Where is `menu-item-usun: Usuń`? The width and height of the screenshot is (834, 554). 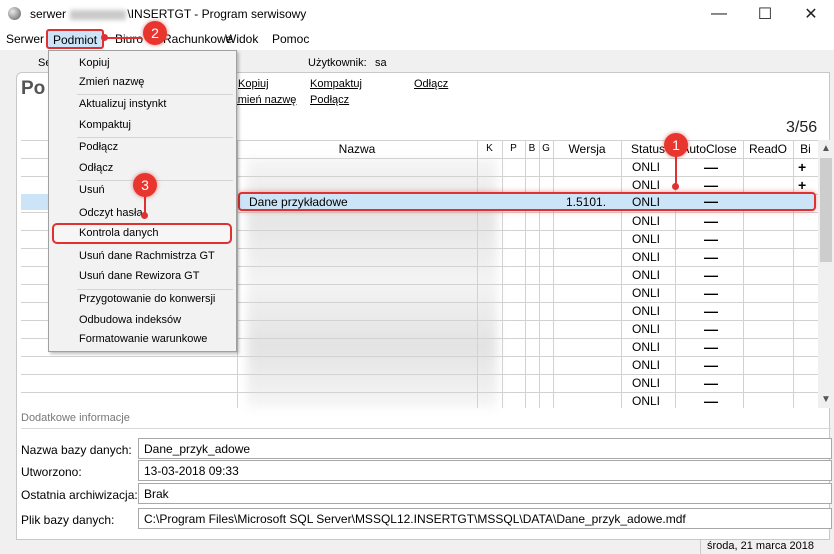 menu-item-usun: Usuń is located at coordinates (92, 190).